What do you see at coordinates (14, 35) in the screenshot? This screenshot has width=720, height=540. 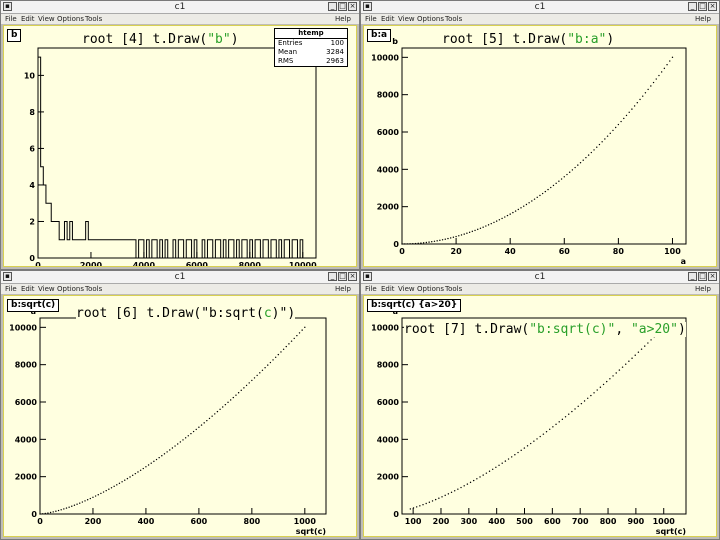 I see `histogram-label: b` at bounding box center [14, 35].